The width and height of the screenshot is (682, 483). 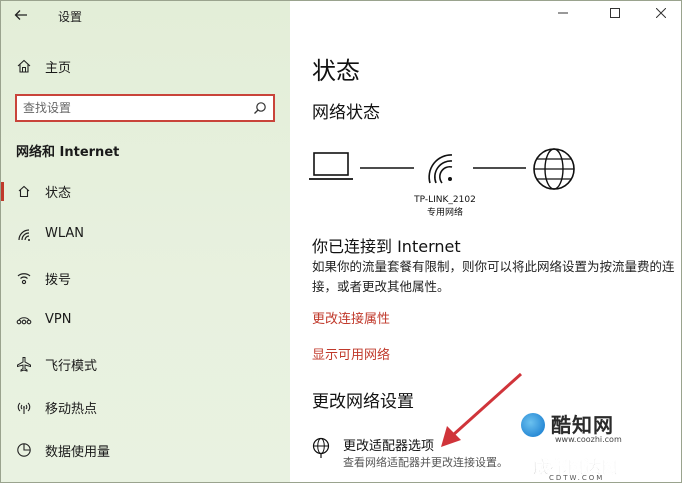 I want to click on sidebar-item-label: WLAN, so click(x=65, y=233).